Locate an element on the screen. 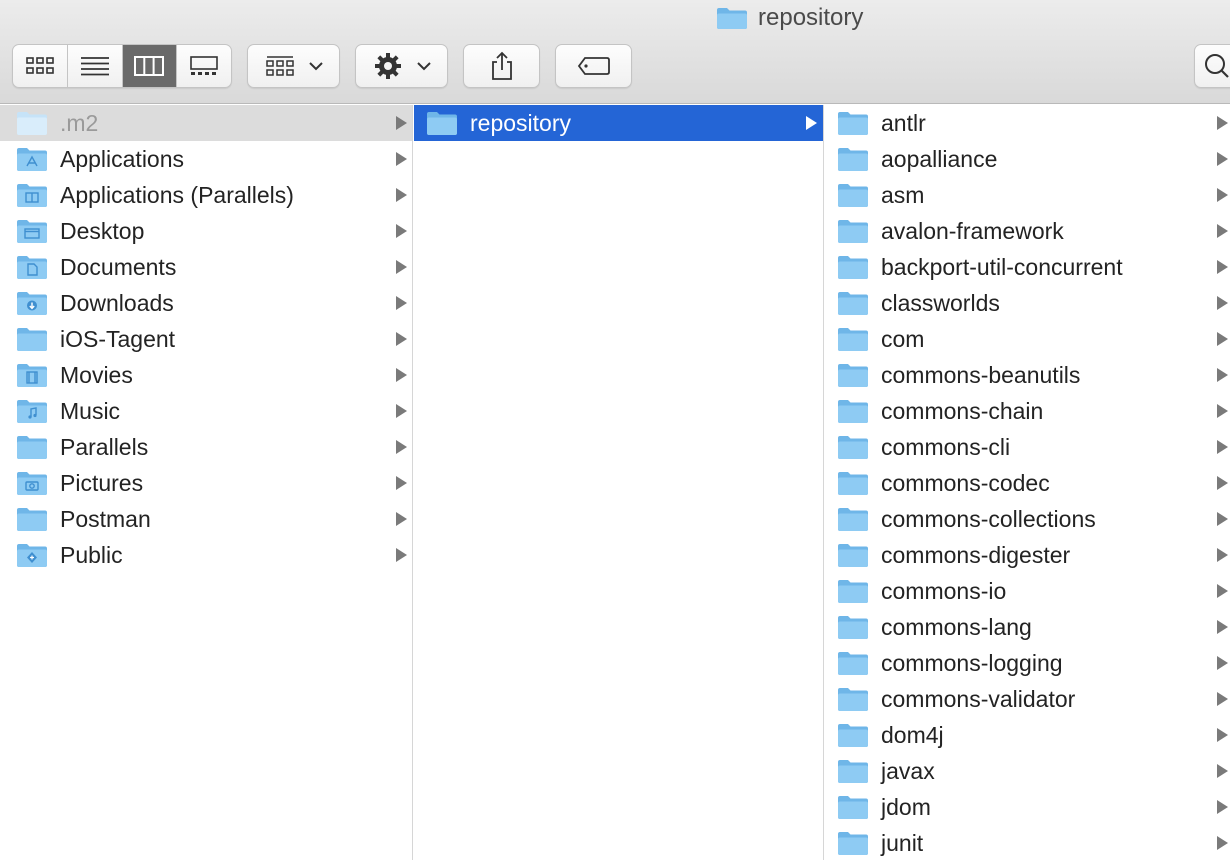  folder-row: Applications (Parallels) is located at coordinates (206, 195).